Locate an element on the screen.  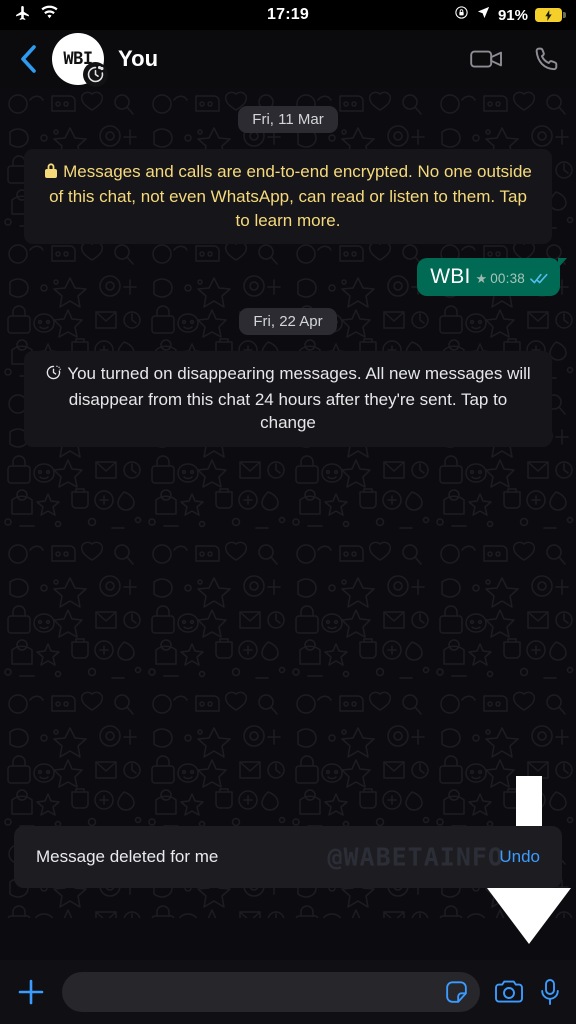
location-arrow-icon is located at coordinates (483, 15).